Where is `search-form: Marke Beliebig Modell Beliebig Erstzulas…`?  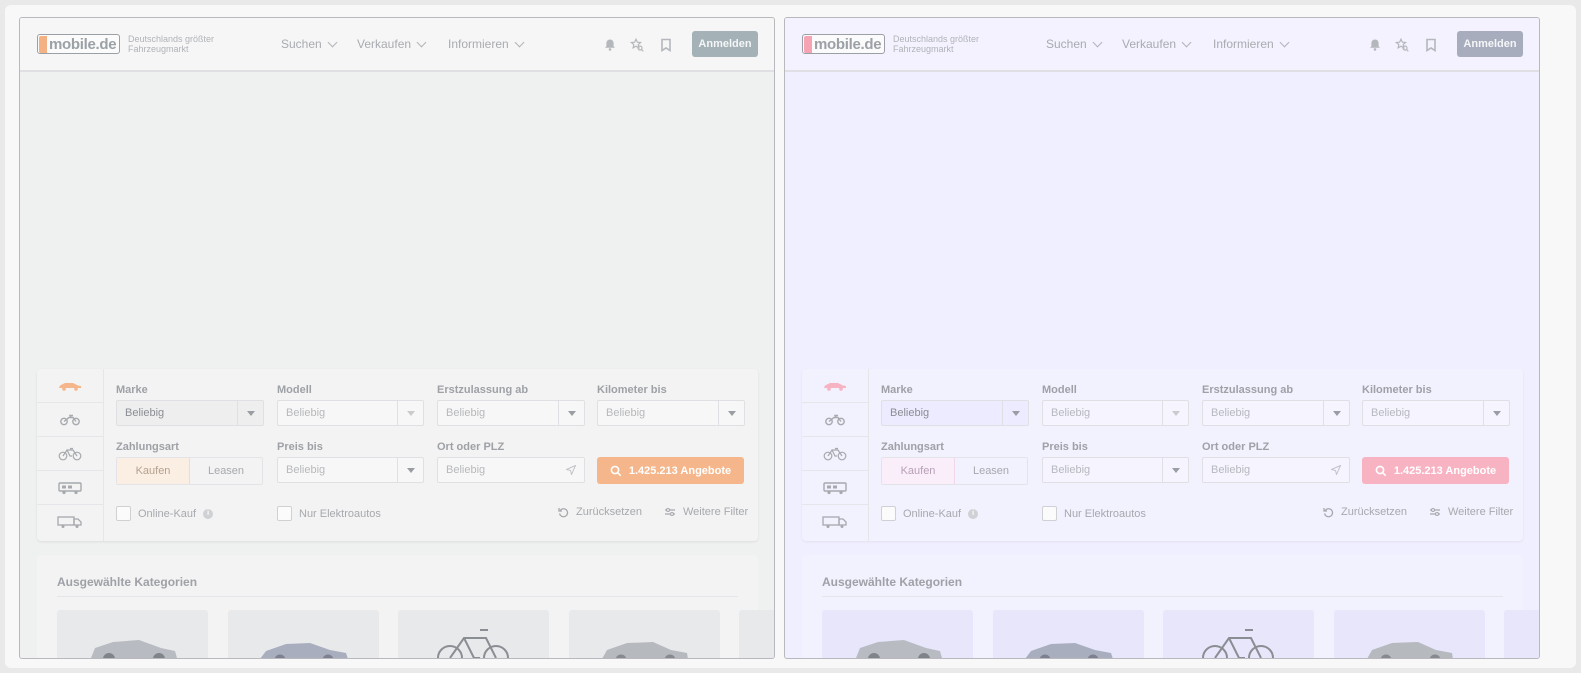
search-form: Marke Beliebig Modell Beliebig Erstzulas… is located at coordinates (1162, 455).